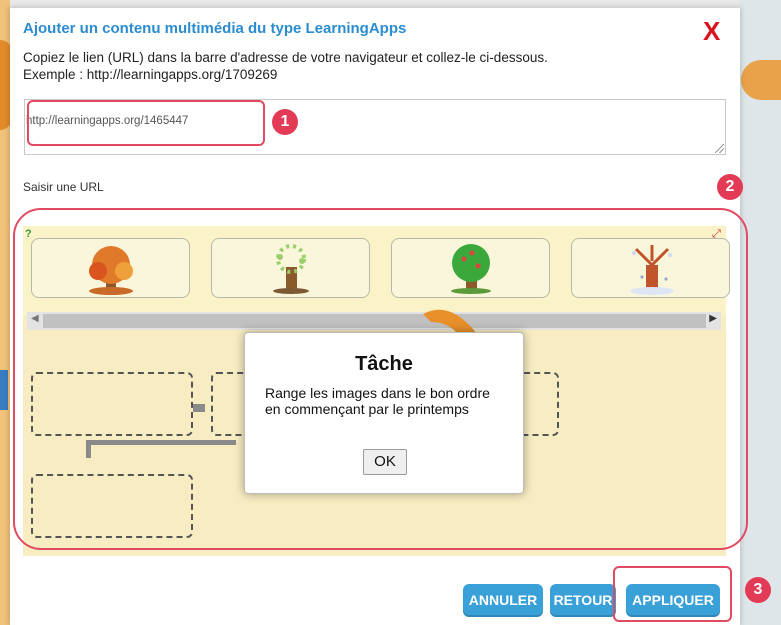  I want to click on close-icon: X, so click(711, 31).